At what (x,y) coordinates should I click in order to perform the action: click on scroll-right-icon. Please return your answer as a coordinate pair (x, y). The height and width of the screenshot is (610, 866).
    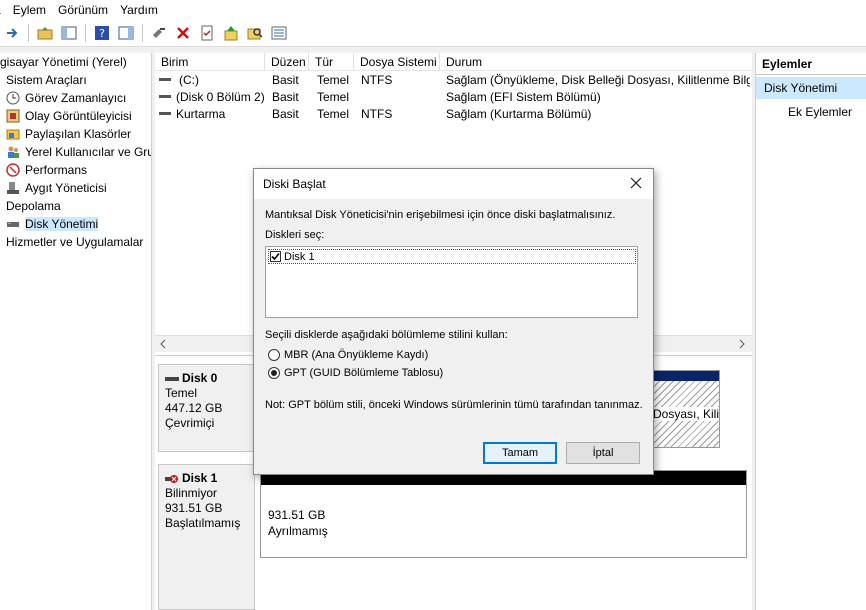
    Looking at the image, I should click on (742, 344).